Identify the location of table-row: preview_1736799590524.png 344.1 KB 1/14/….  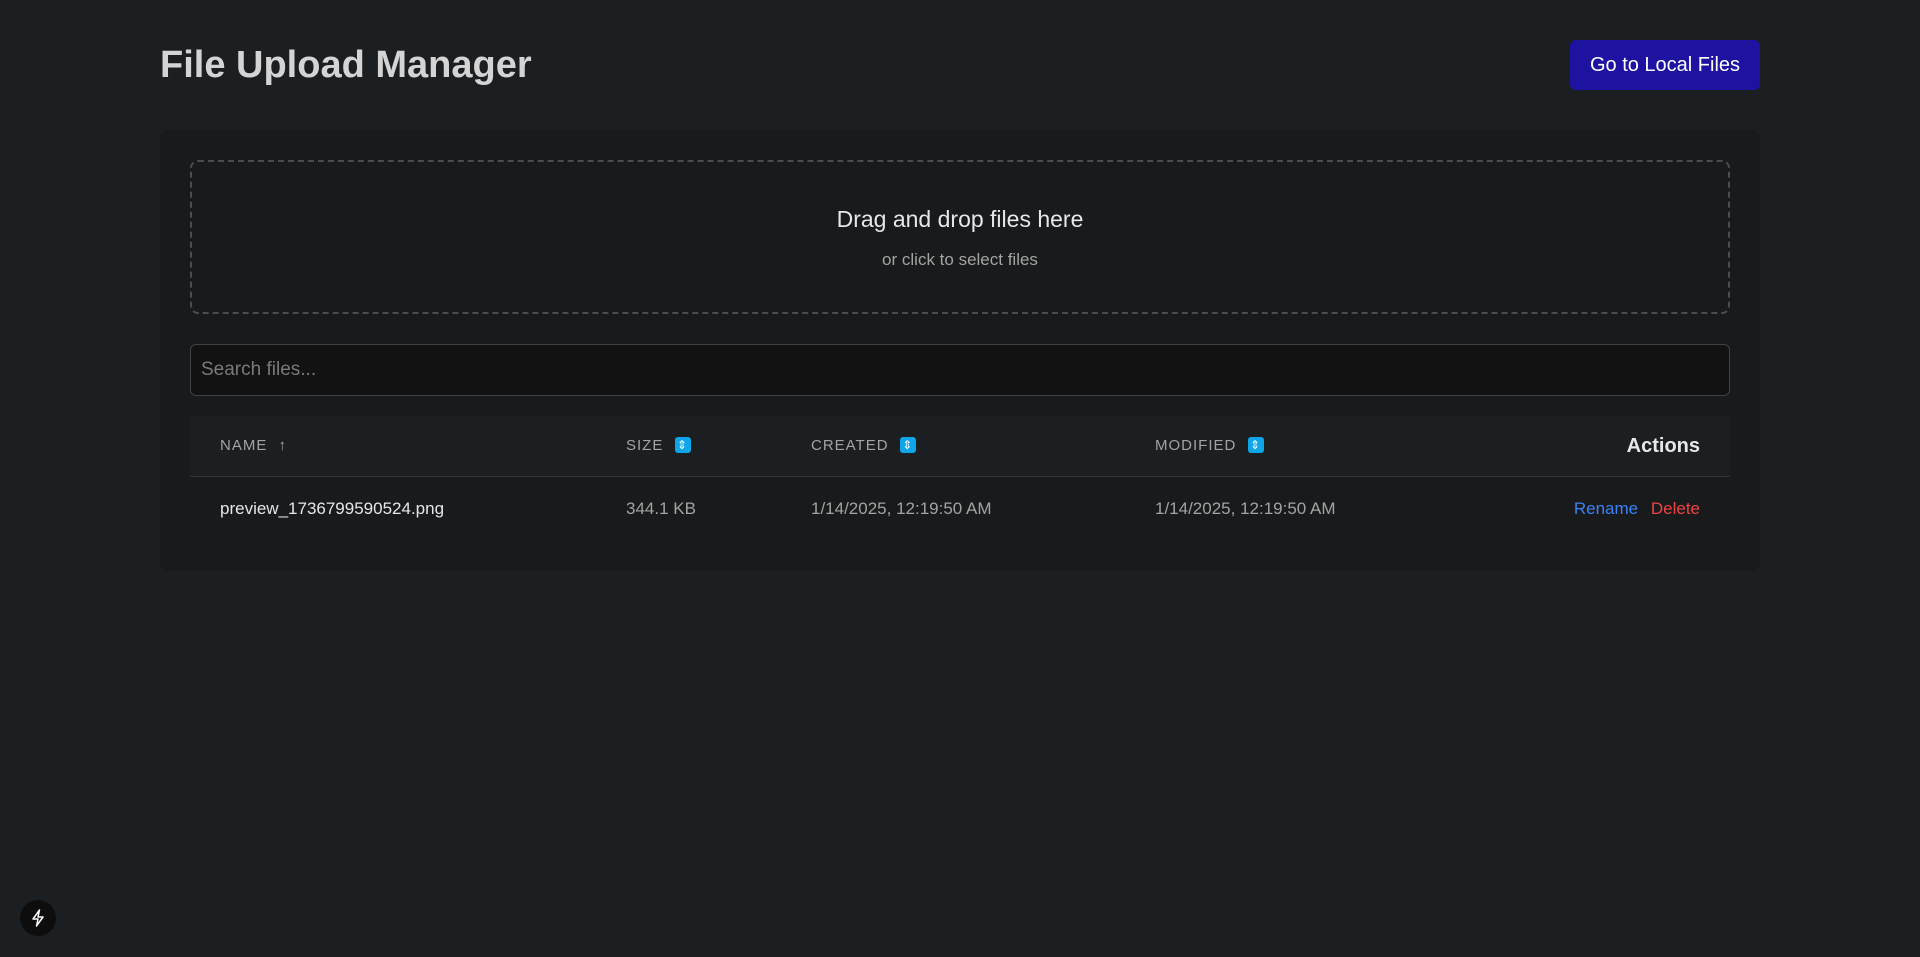
(960, 509).